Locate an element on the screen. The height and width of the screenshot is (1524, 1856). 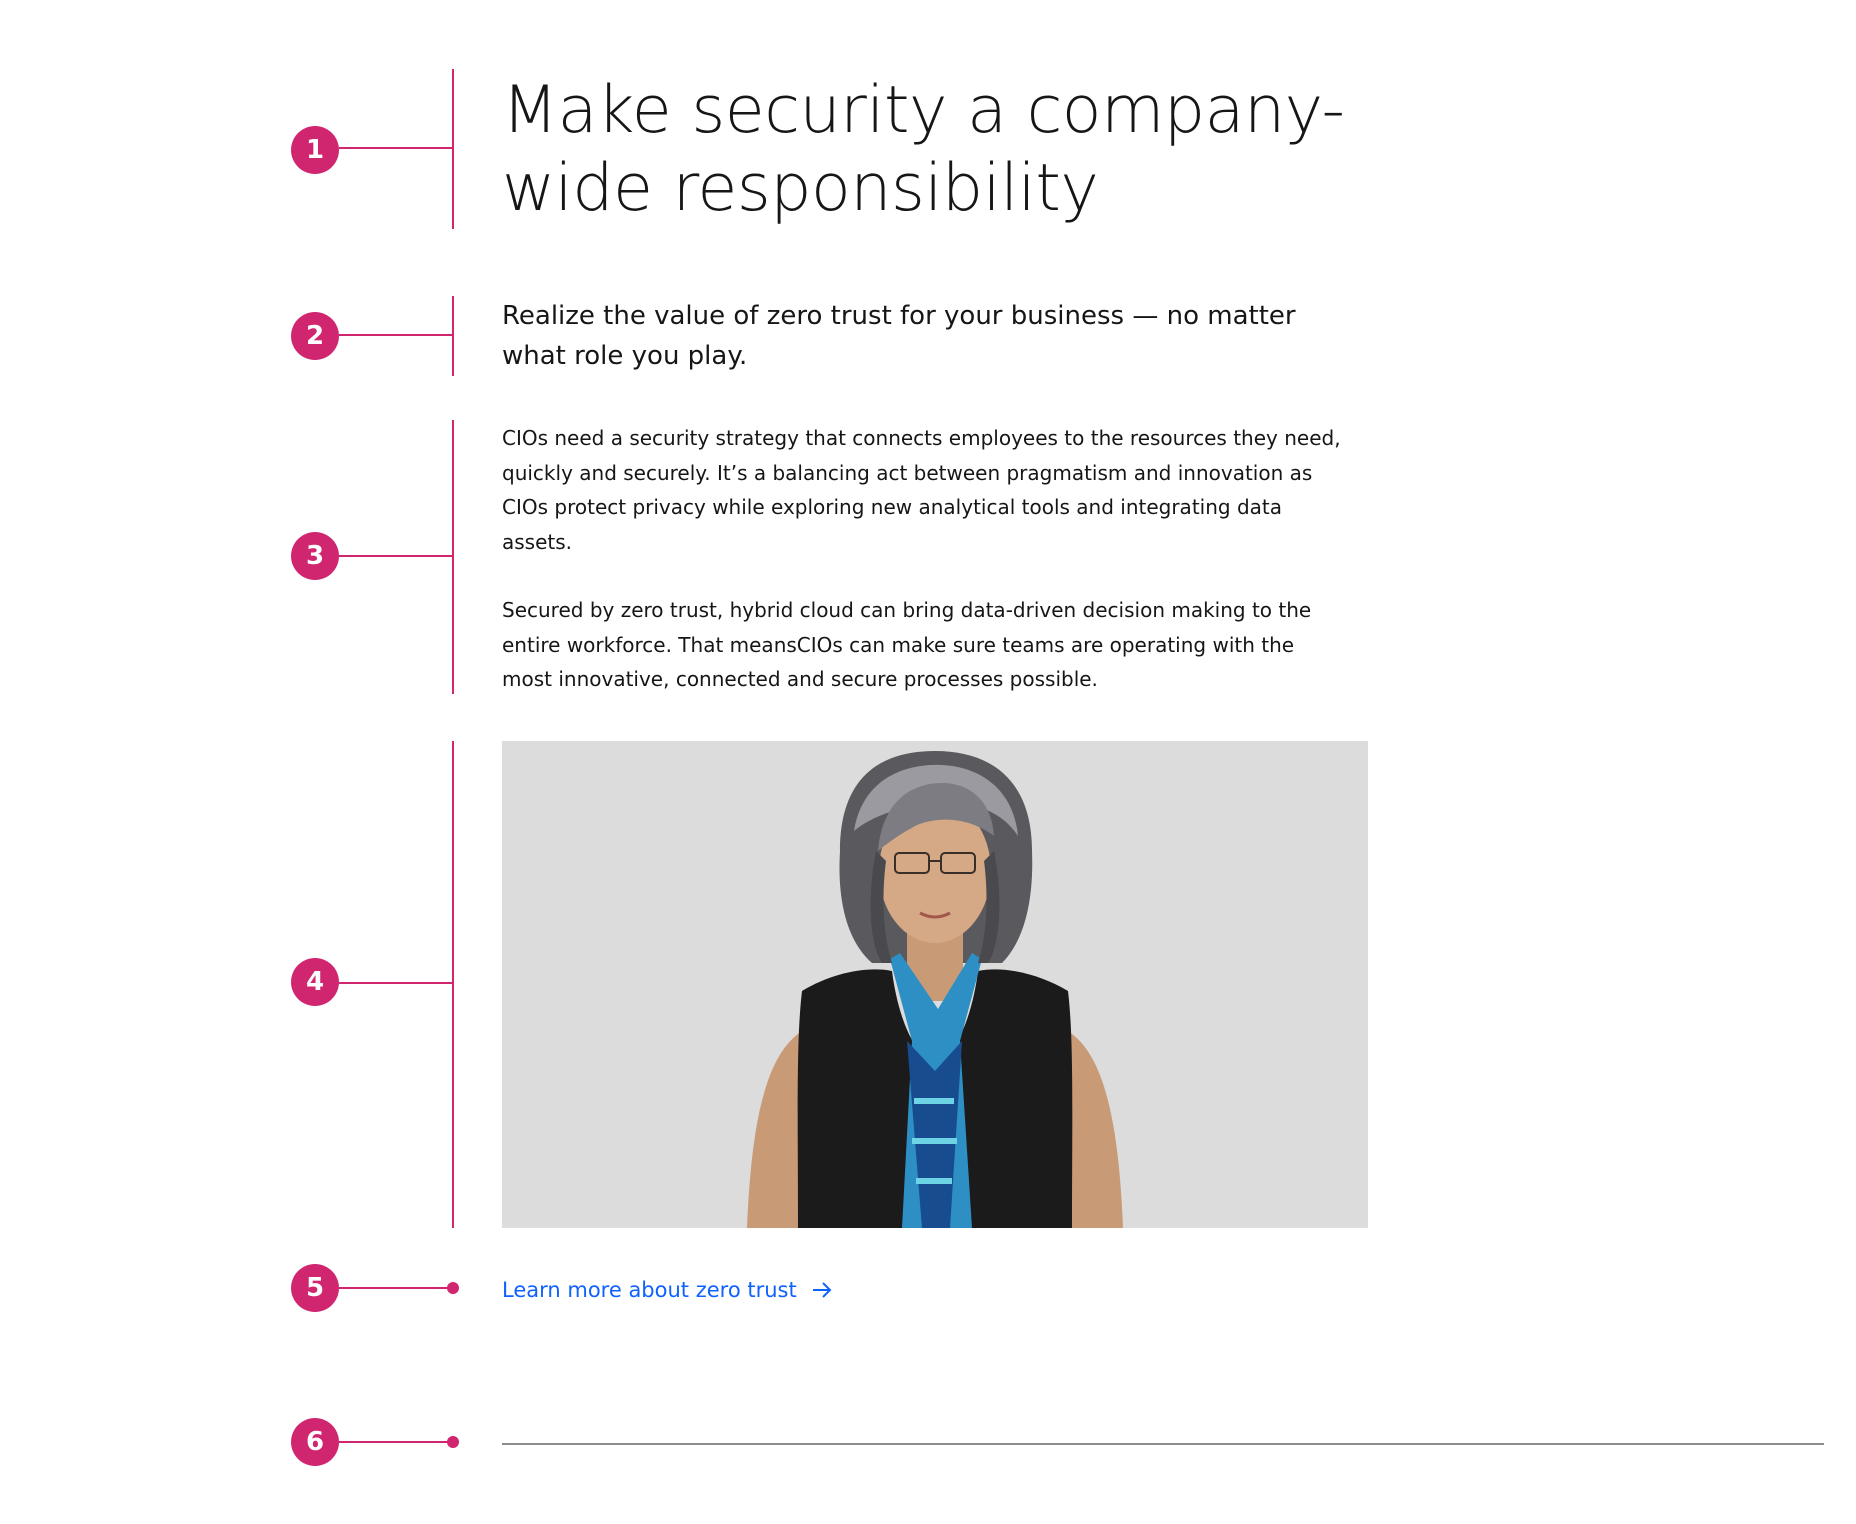
annotation-marker-5: 5 is located at coordinates (315, 1288).